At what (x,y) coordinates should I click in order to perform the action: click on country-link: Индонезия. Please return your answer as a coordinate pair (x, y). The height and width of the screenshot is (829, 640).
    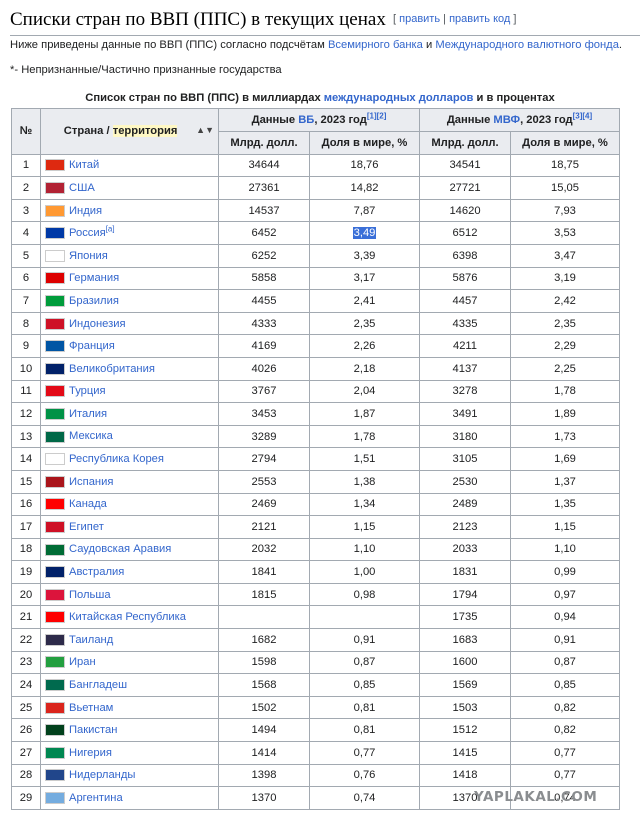
    Looking at the image, I should click on (97, 324).